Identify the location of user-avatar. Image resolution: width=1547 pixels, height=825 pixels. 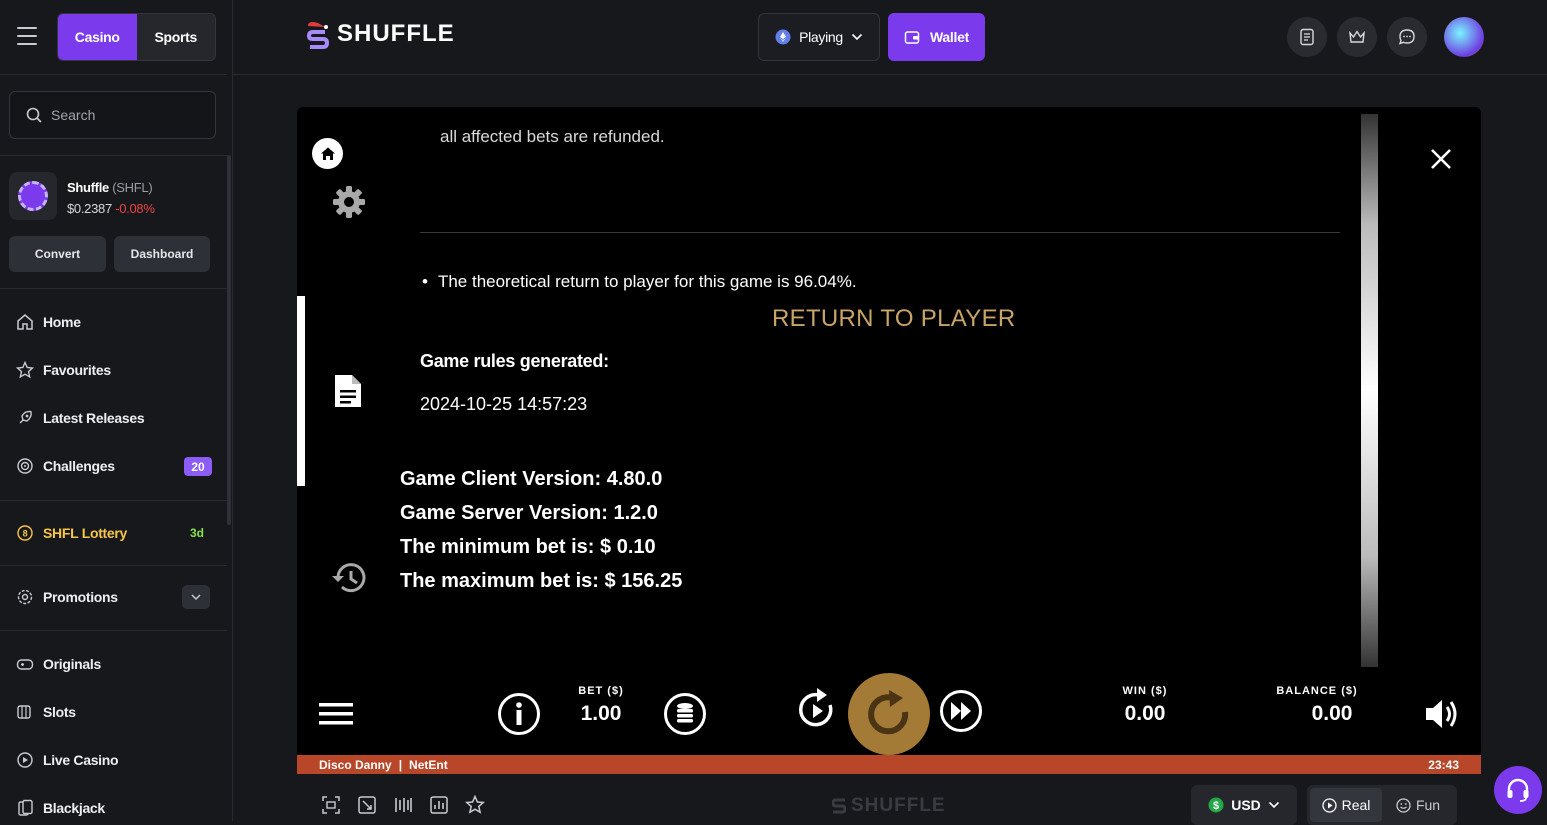
(1464, 37).